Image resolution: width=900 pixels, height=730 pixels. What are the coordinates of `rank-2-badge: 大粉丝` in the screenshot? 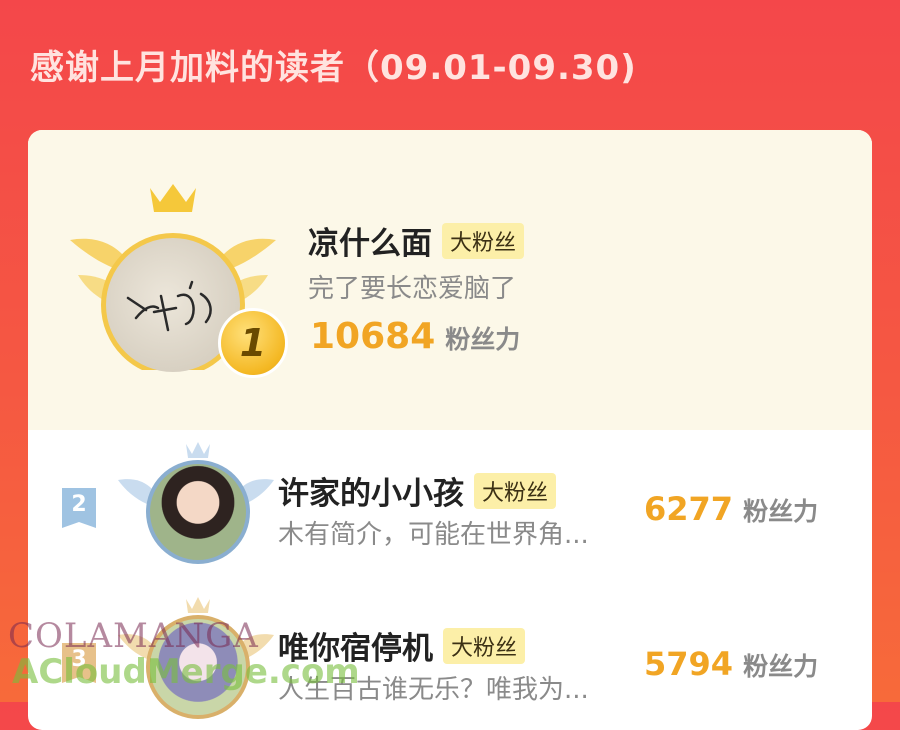 It's located at (515, 490).